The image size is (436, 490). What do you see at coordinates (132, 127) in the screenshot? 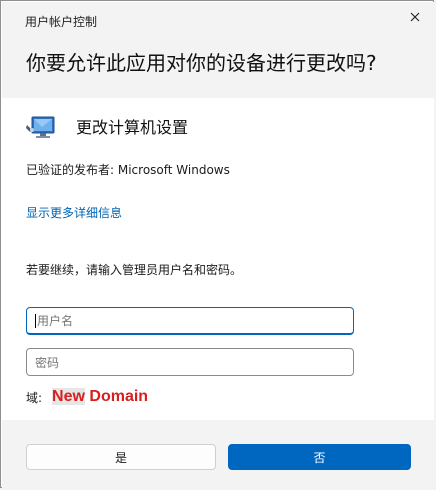
I see `app-name: 更改计算机设置` at bounding box center [132, 127].